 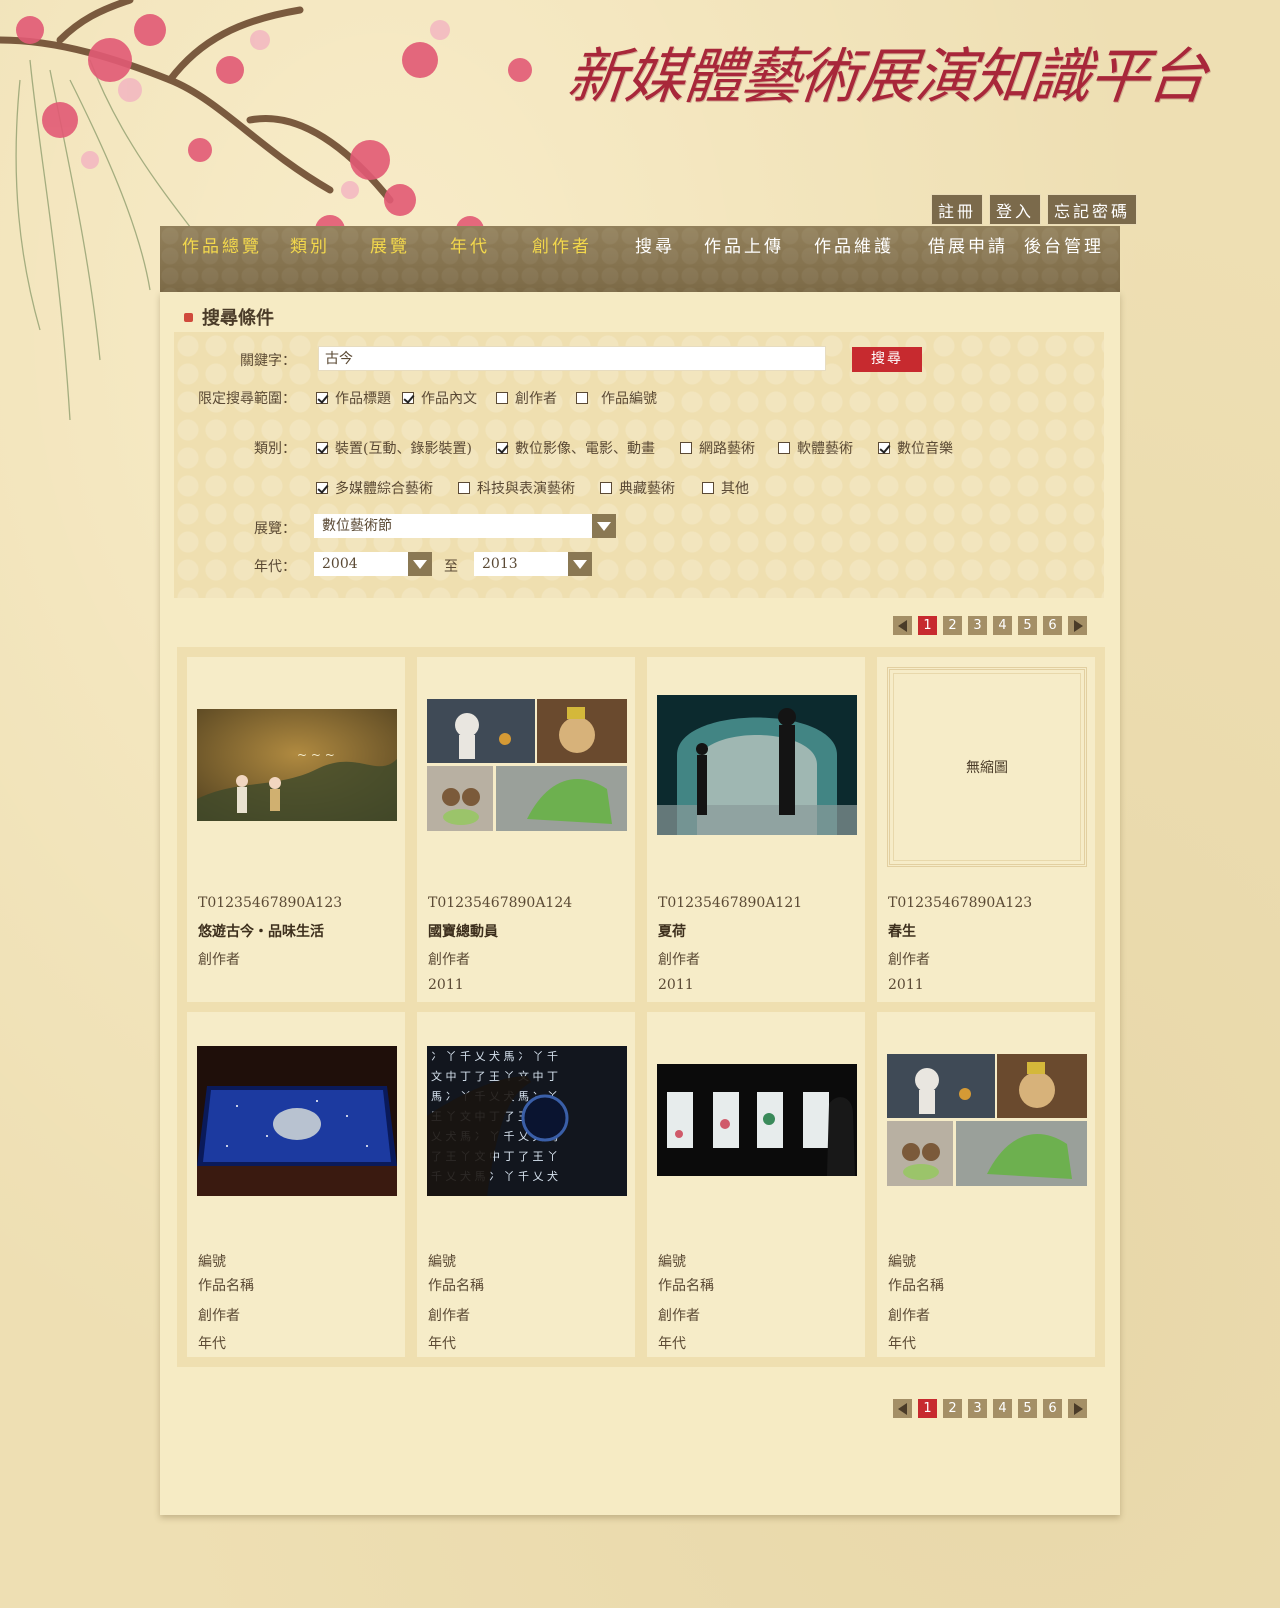 I want to click on exhibition-select: 數位藝術節, so click(x=465, y=526).